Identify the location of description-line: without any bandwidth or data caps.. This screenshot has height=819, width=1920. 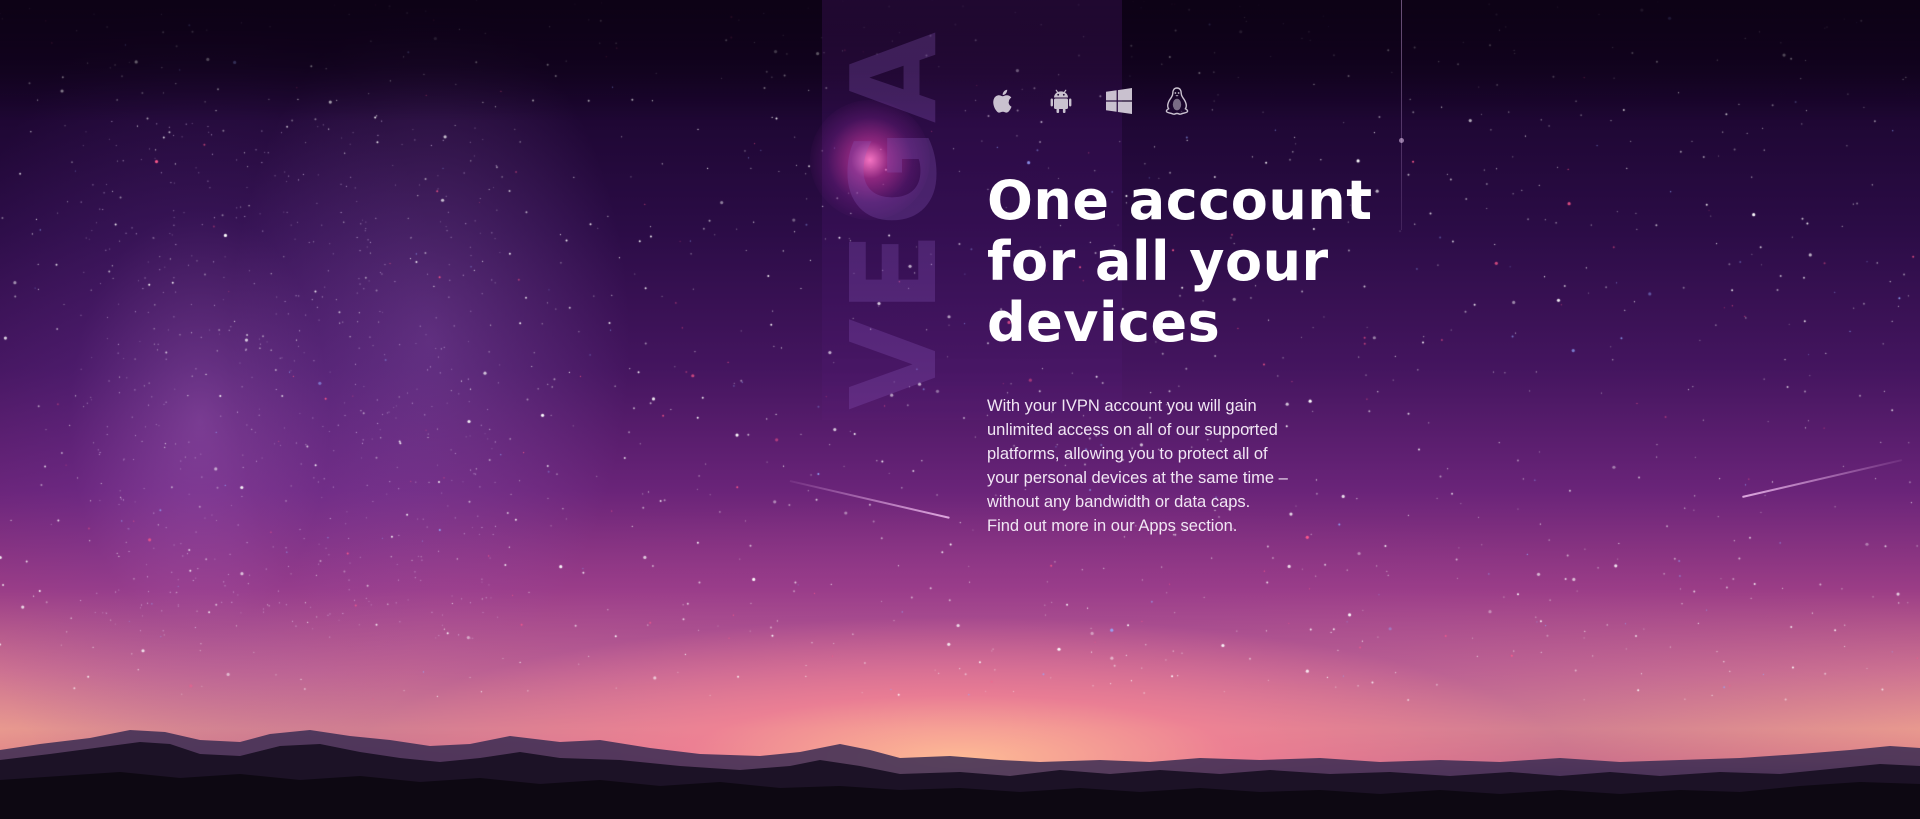
(1119, 502).